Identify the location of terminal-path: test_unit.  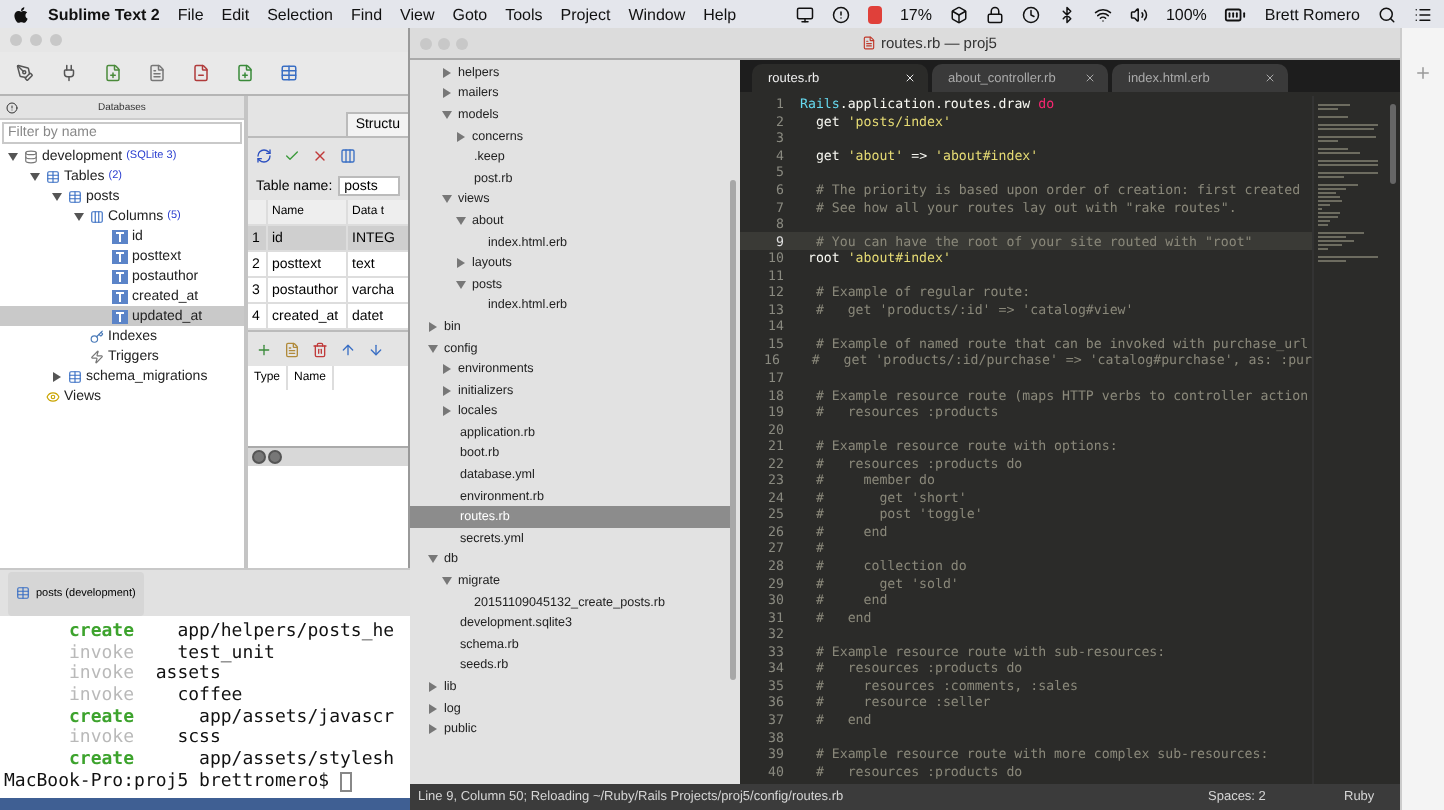
(225, 654).